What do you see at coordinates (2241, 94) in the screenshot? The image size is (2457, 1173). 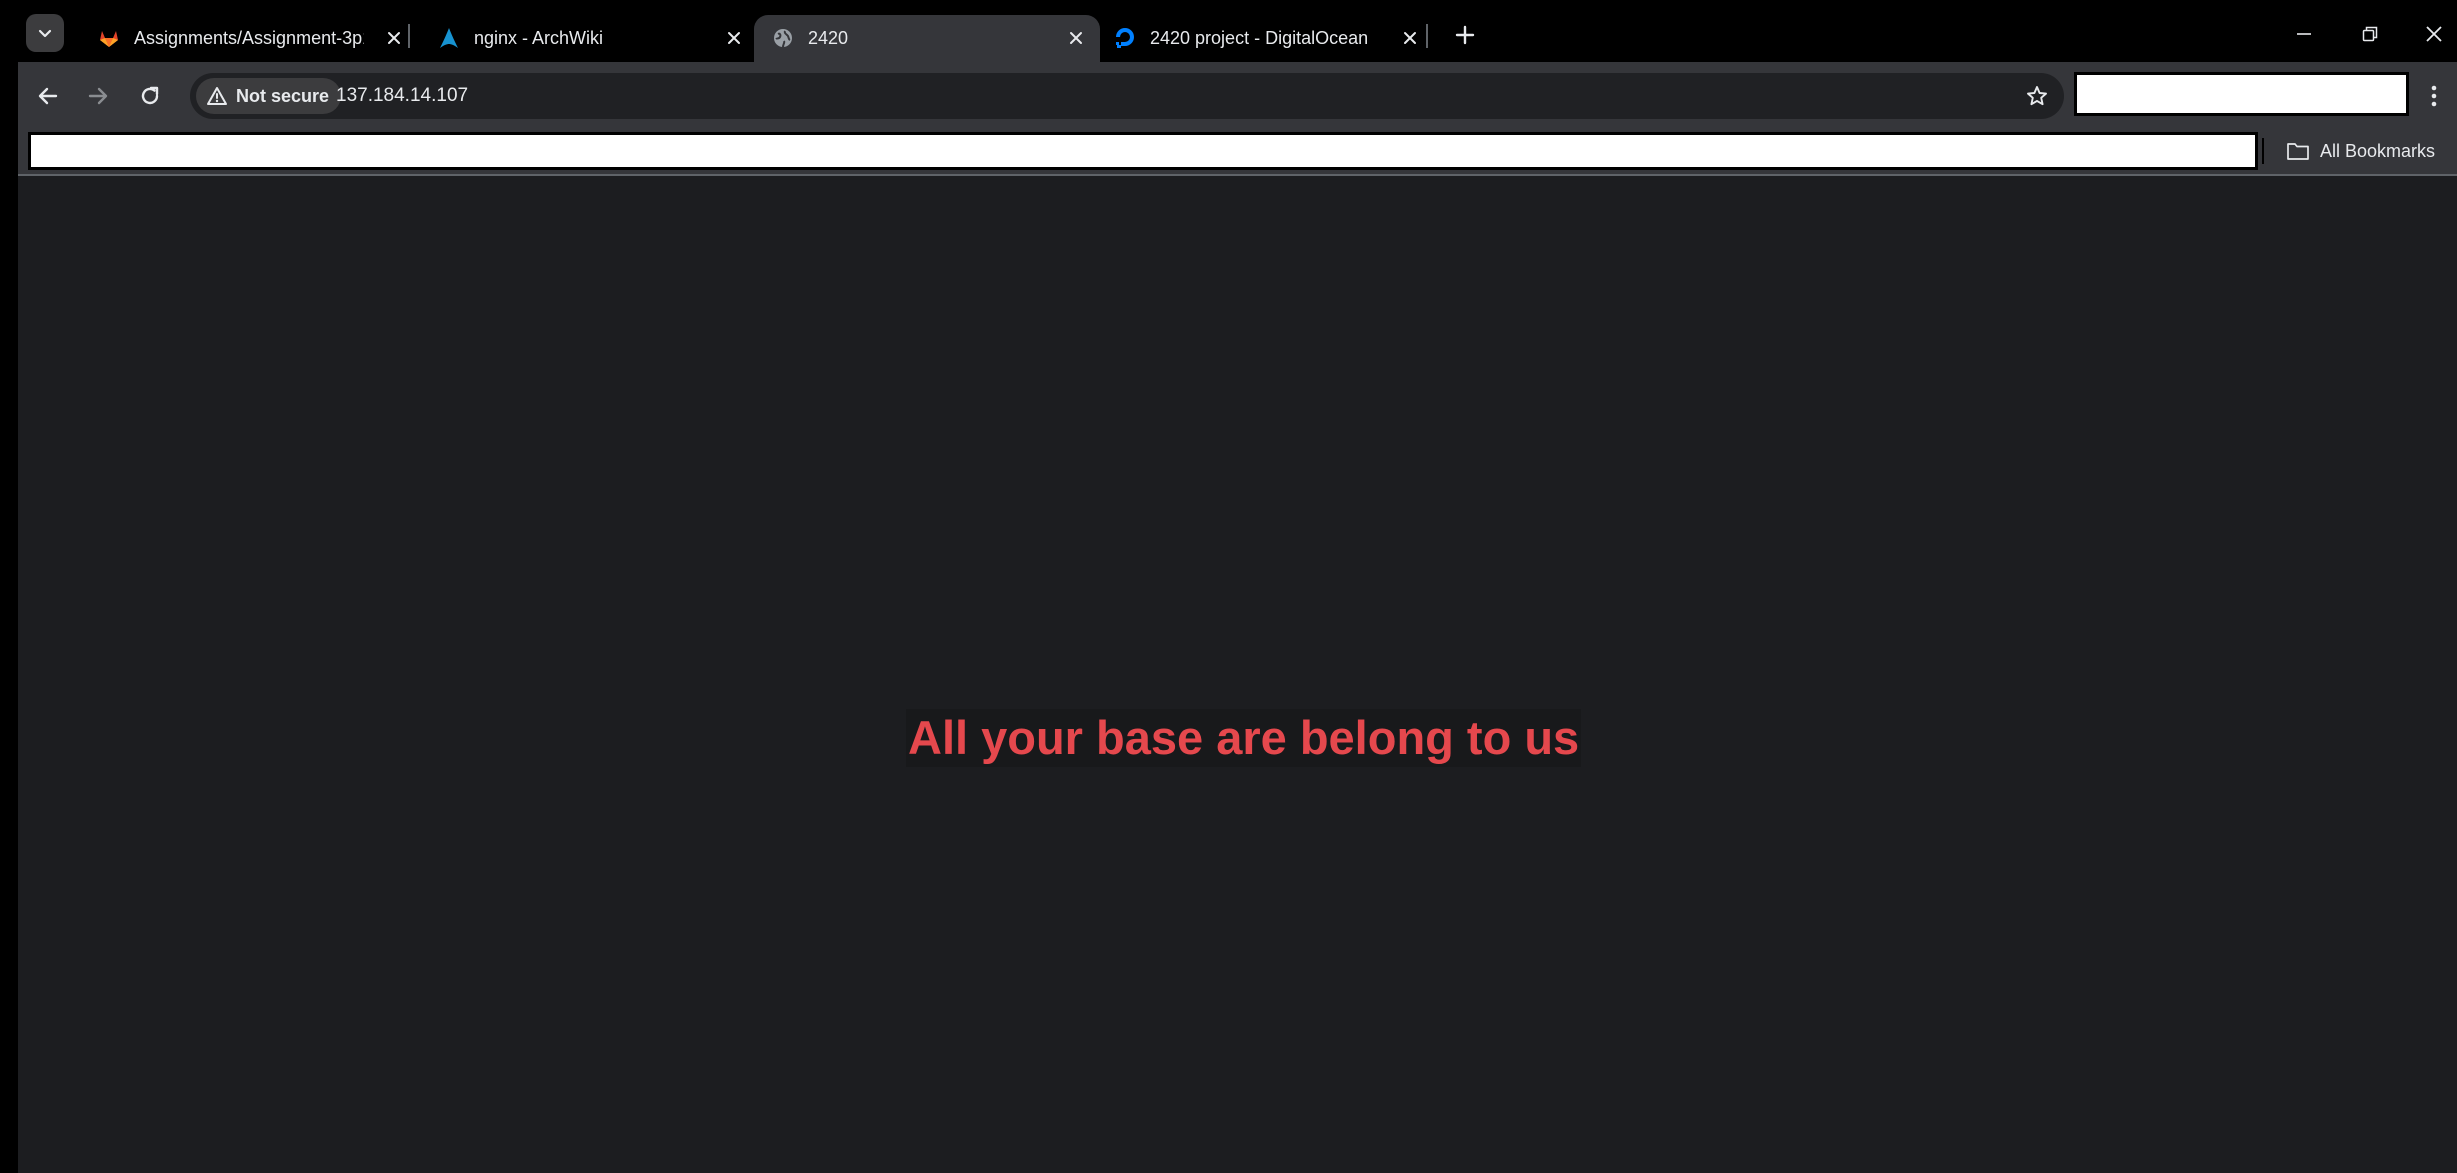 I see `redacted-extensions-area` at bounding box center [2241, 94].